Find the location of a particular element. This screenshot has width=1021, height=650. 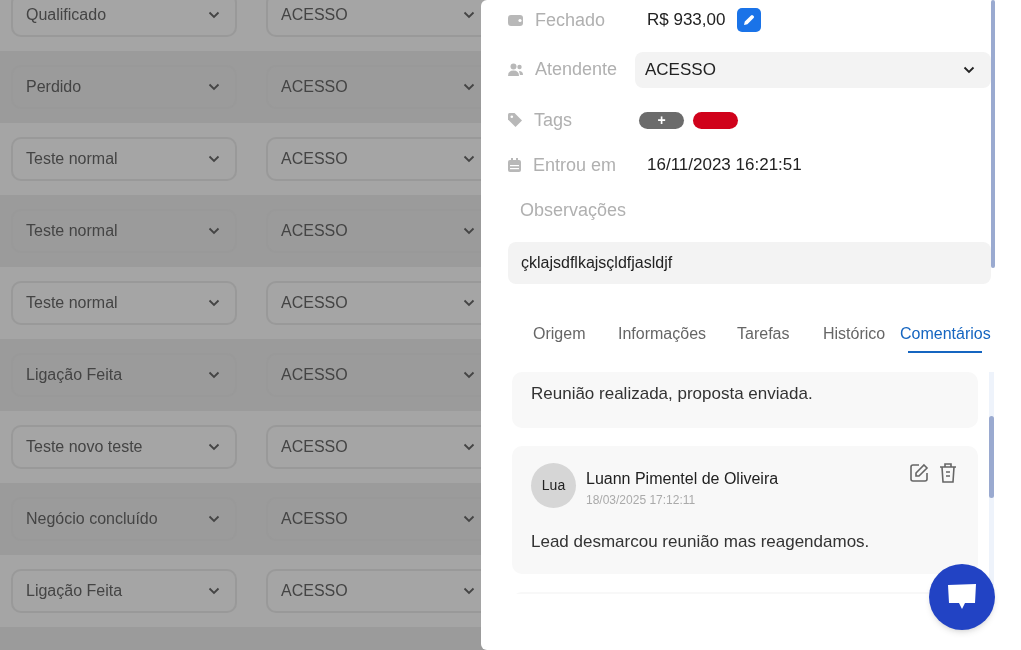

tab: Informações is located at coordinates (677, 334).